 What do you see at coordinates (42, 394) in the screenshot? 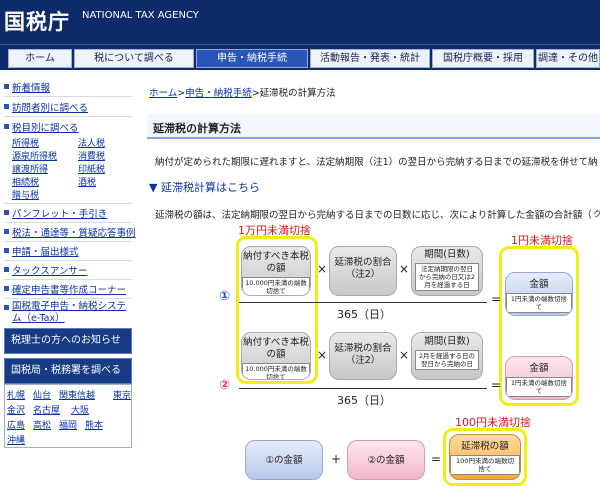
I see `region-sendai: 仙台` at bounding box center [42, 394].